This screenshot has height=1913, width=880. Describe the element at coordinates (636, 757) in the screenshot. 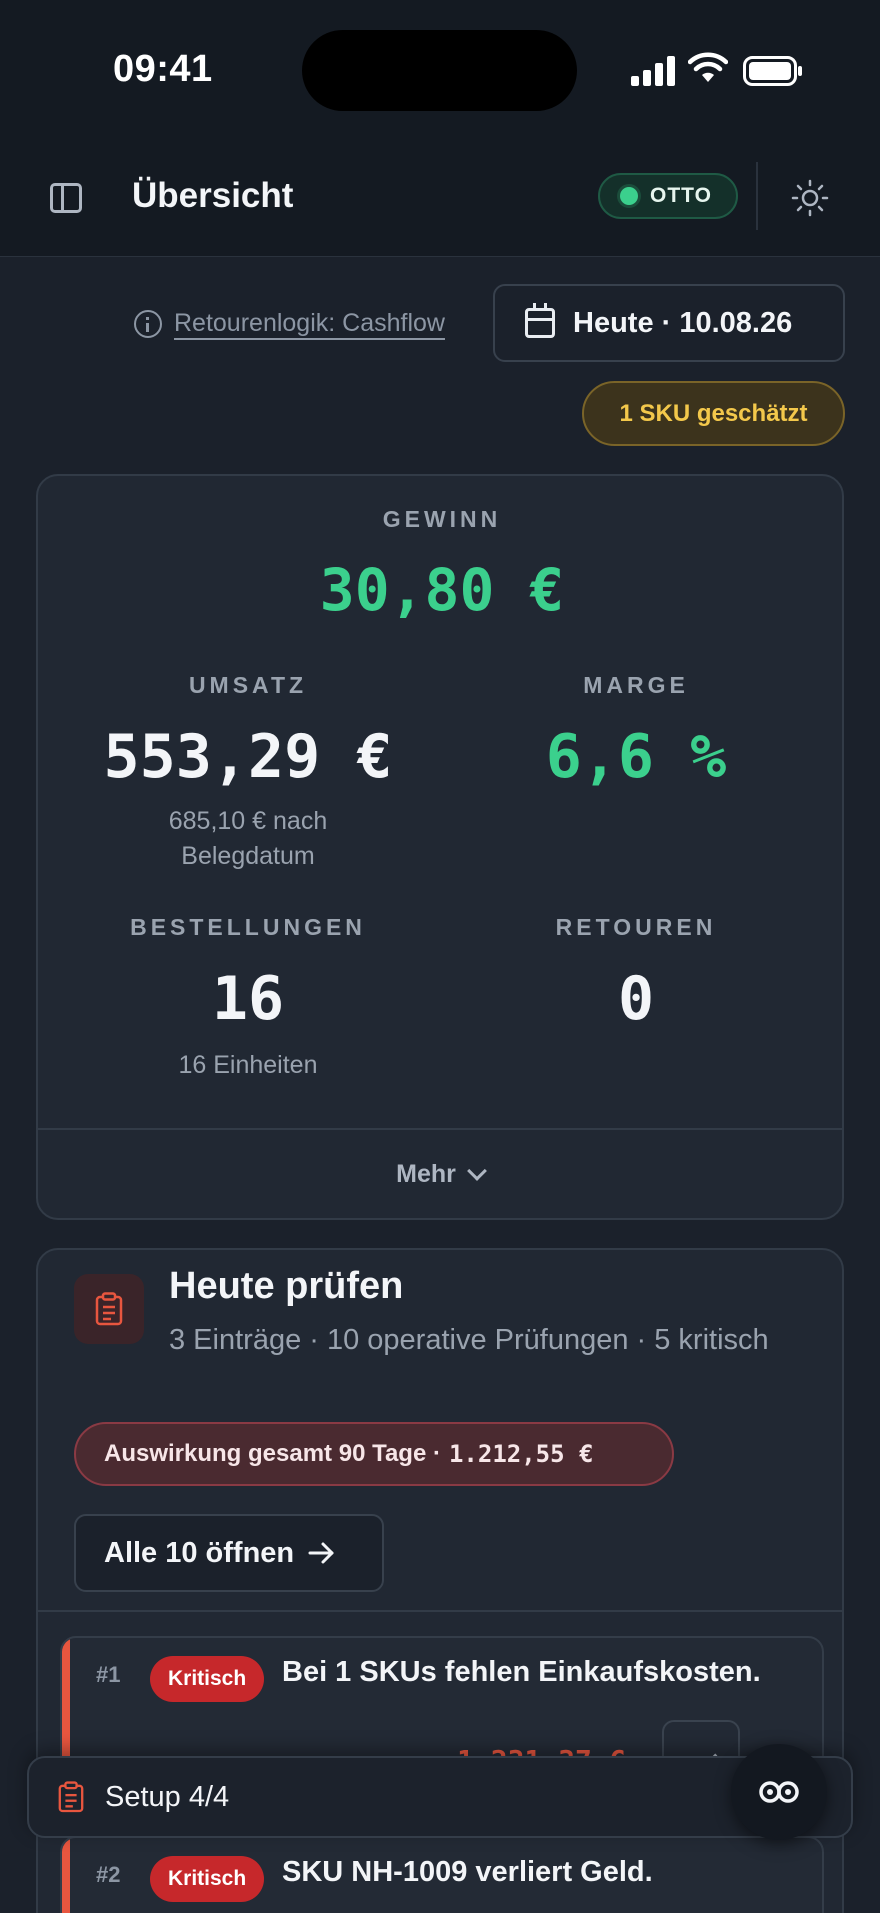

I see `margin-value: 6,6 %` at that location.